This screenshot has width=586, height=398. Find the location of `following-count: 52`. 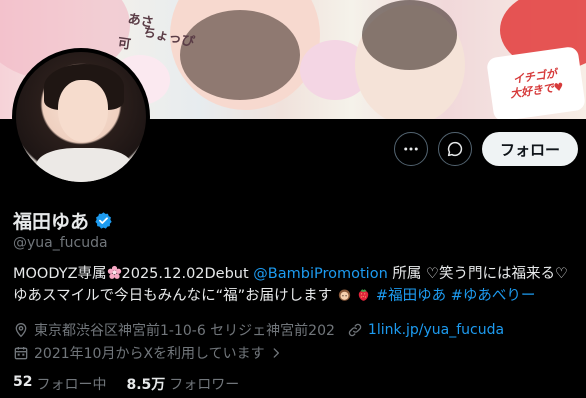

following-count: 52 is located at coordinates (22, 384).